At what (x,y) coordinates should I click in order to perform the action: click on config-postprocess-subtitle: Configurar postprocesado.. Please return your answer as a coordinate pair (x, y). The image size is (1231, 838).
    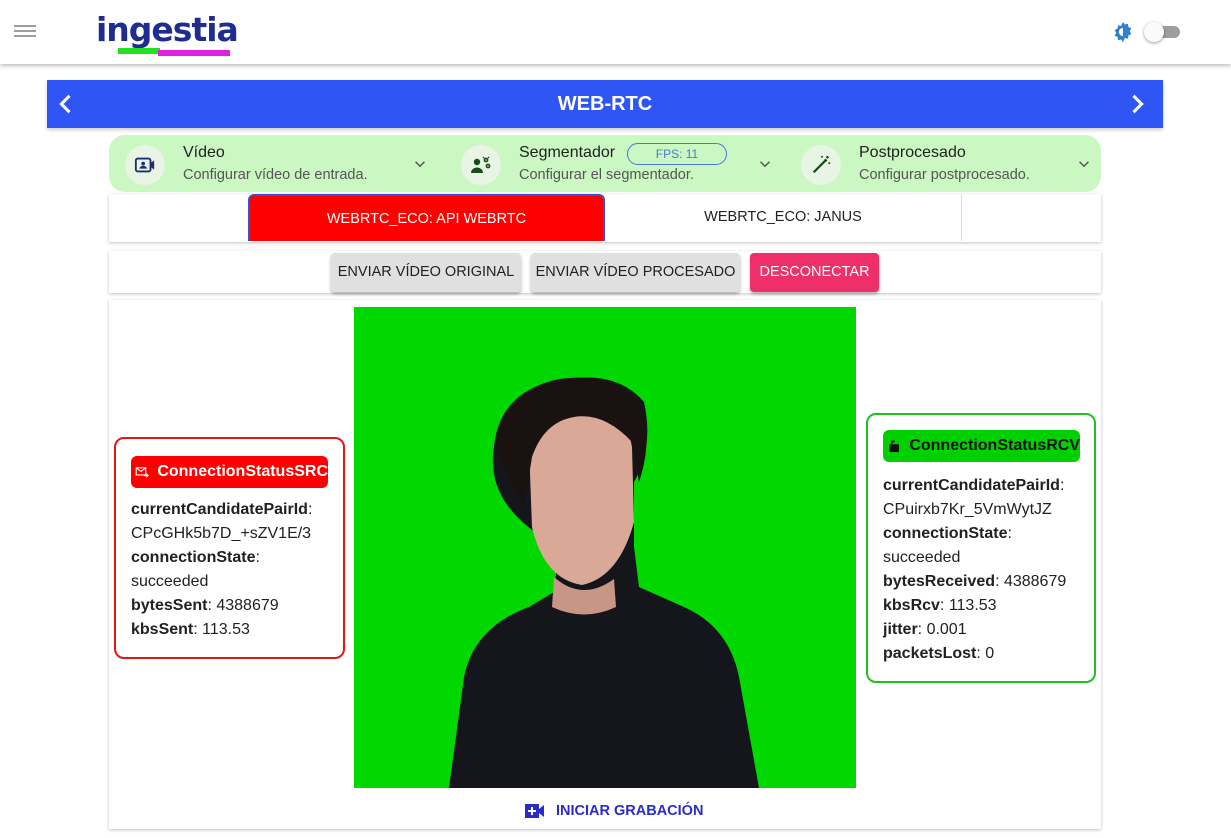
    Looking at the image, I should click on (944, 175).